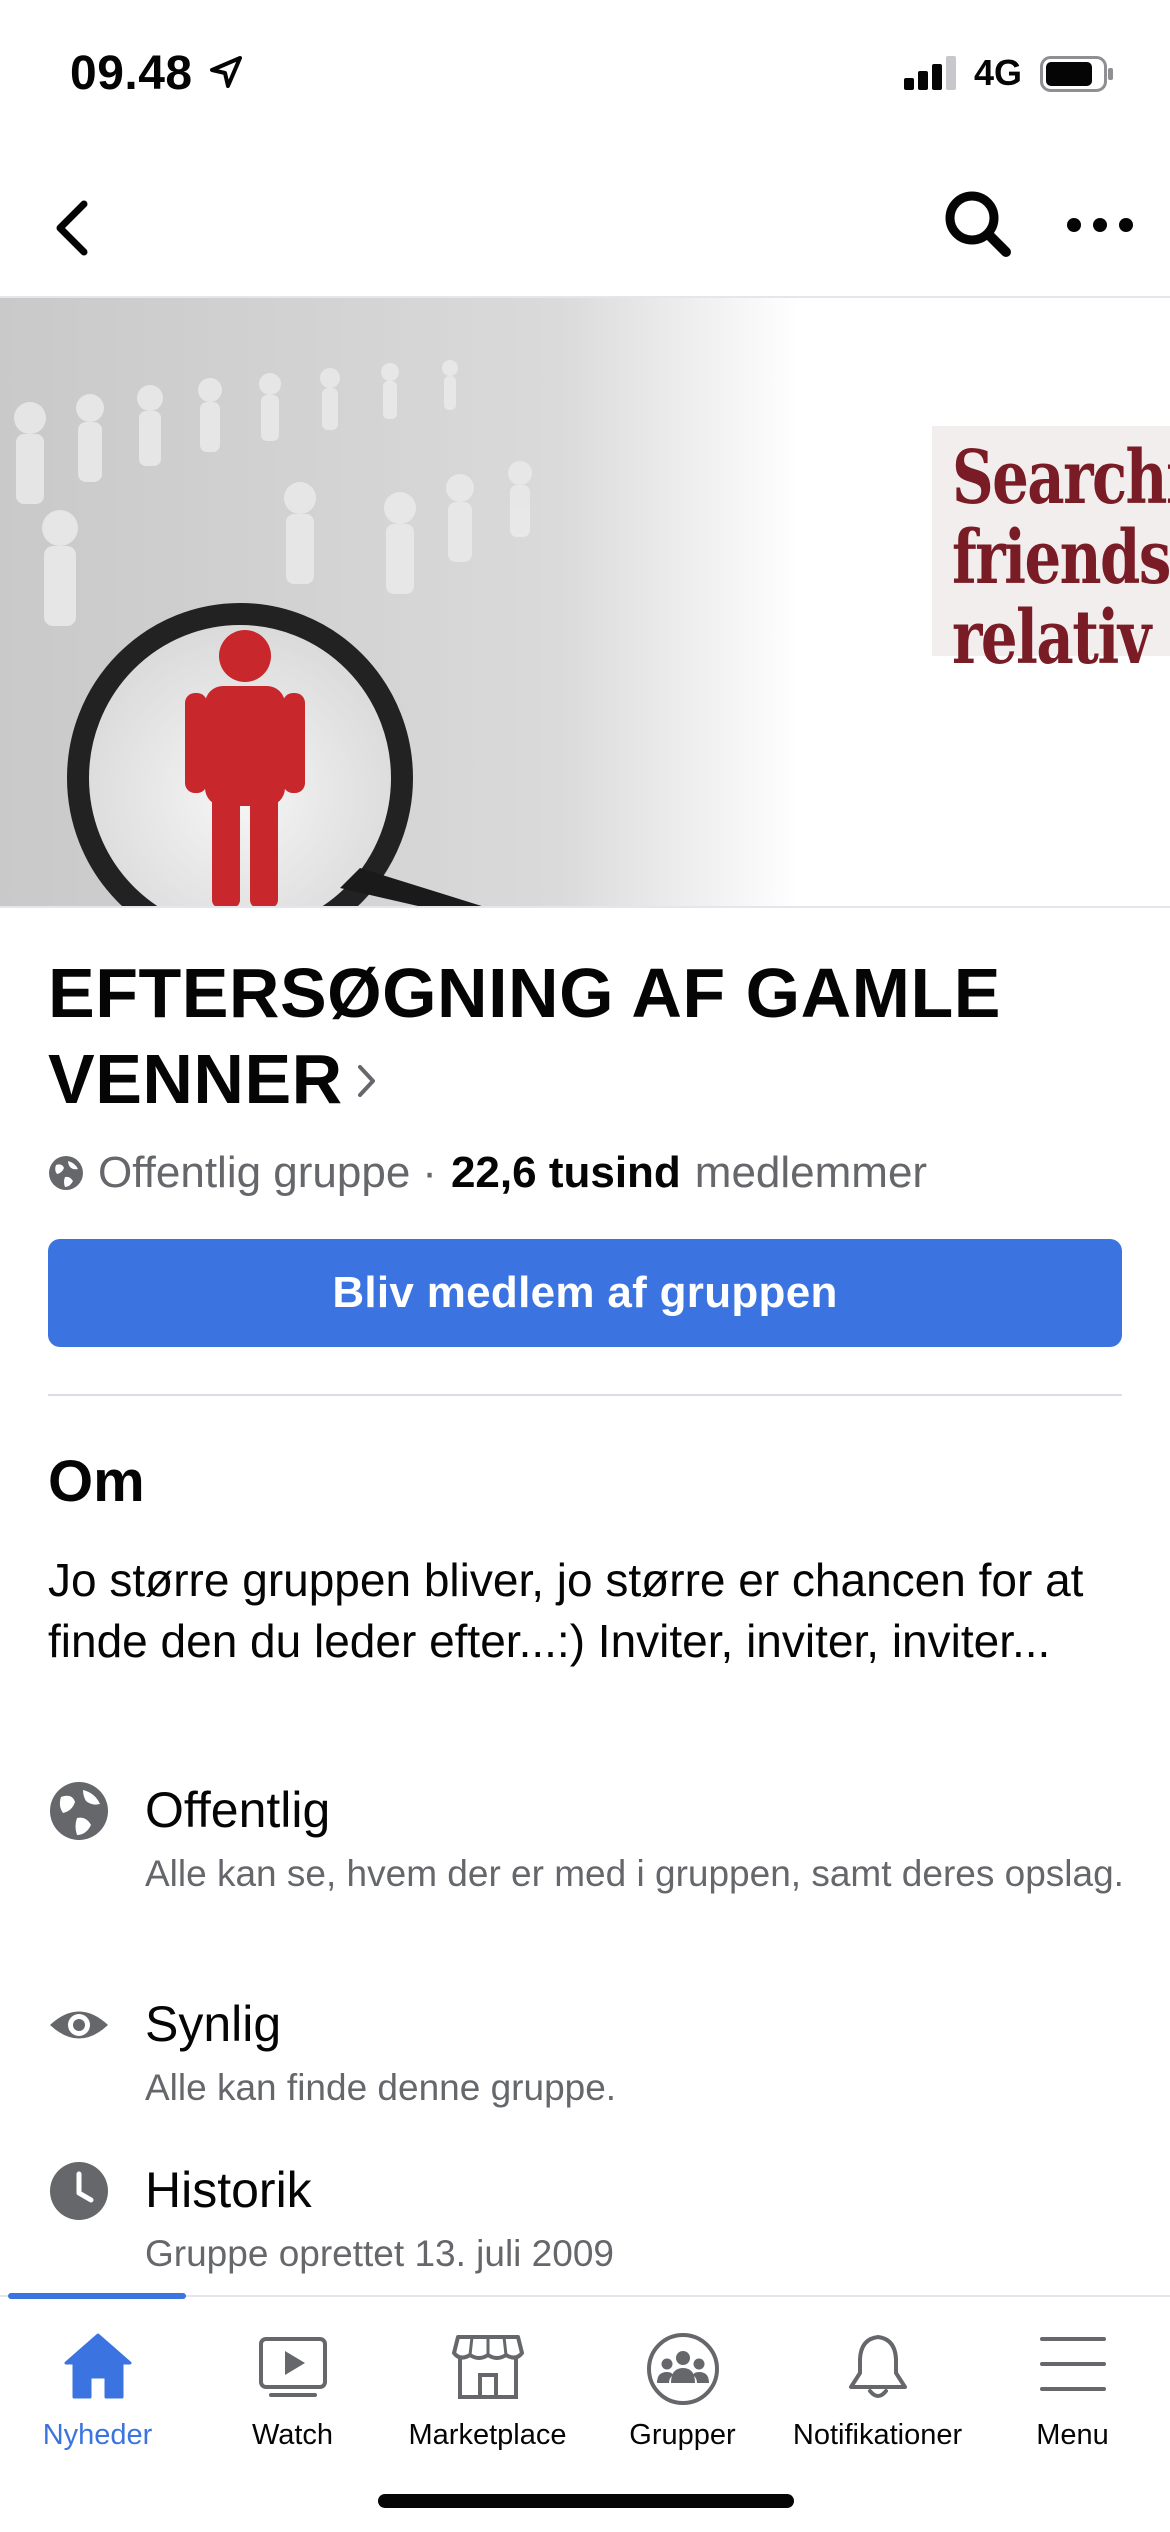 This screenshot has height=2532, width=1170. Describe the element at coordinates (930, 73) in the screenshot. I see `cellular-signal-icon` at that location.